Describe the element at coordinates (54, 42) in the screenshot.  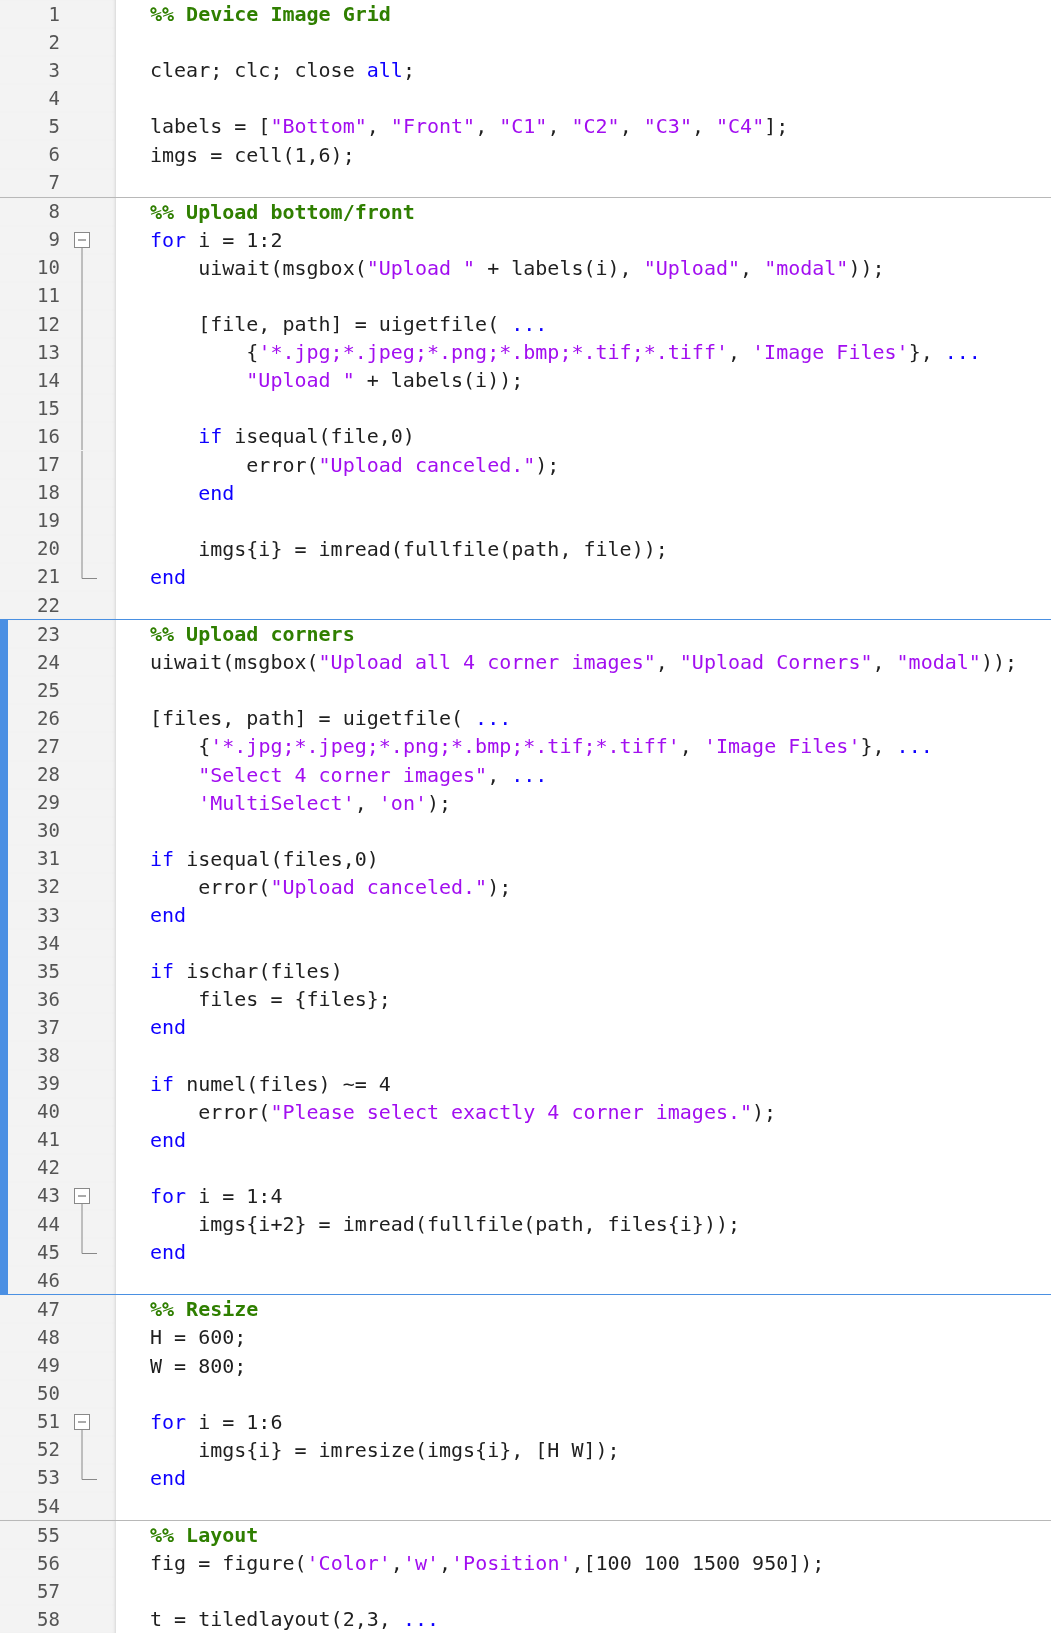
I see `line-number: 2` at that location.